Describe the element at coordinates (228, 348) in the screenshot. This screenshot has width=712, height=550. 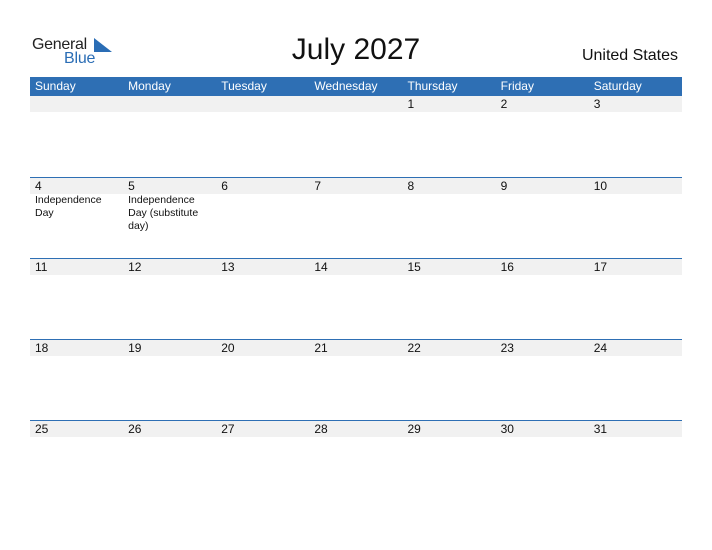
I see `day-cell: 20` at that location.